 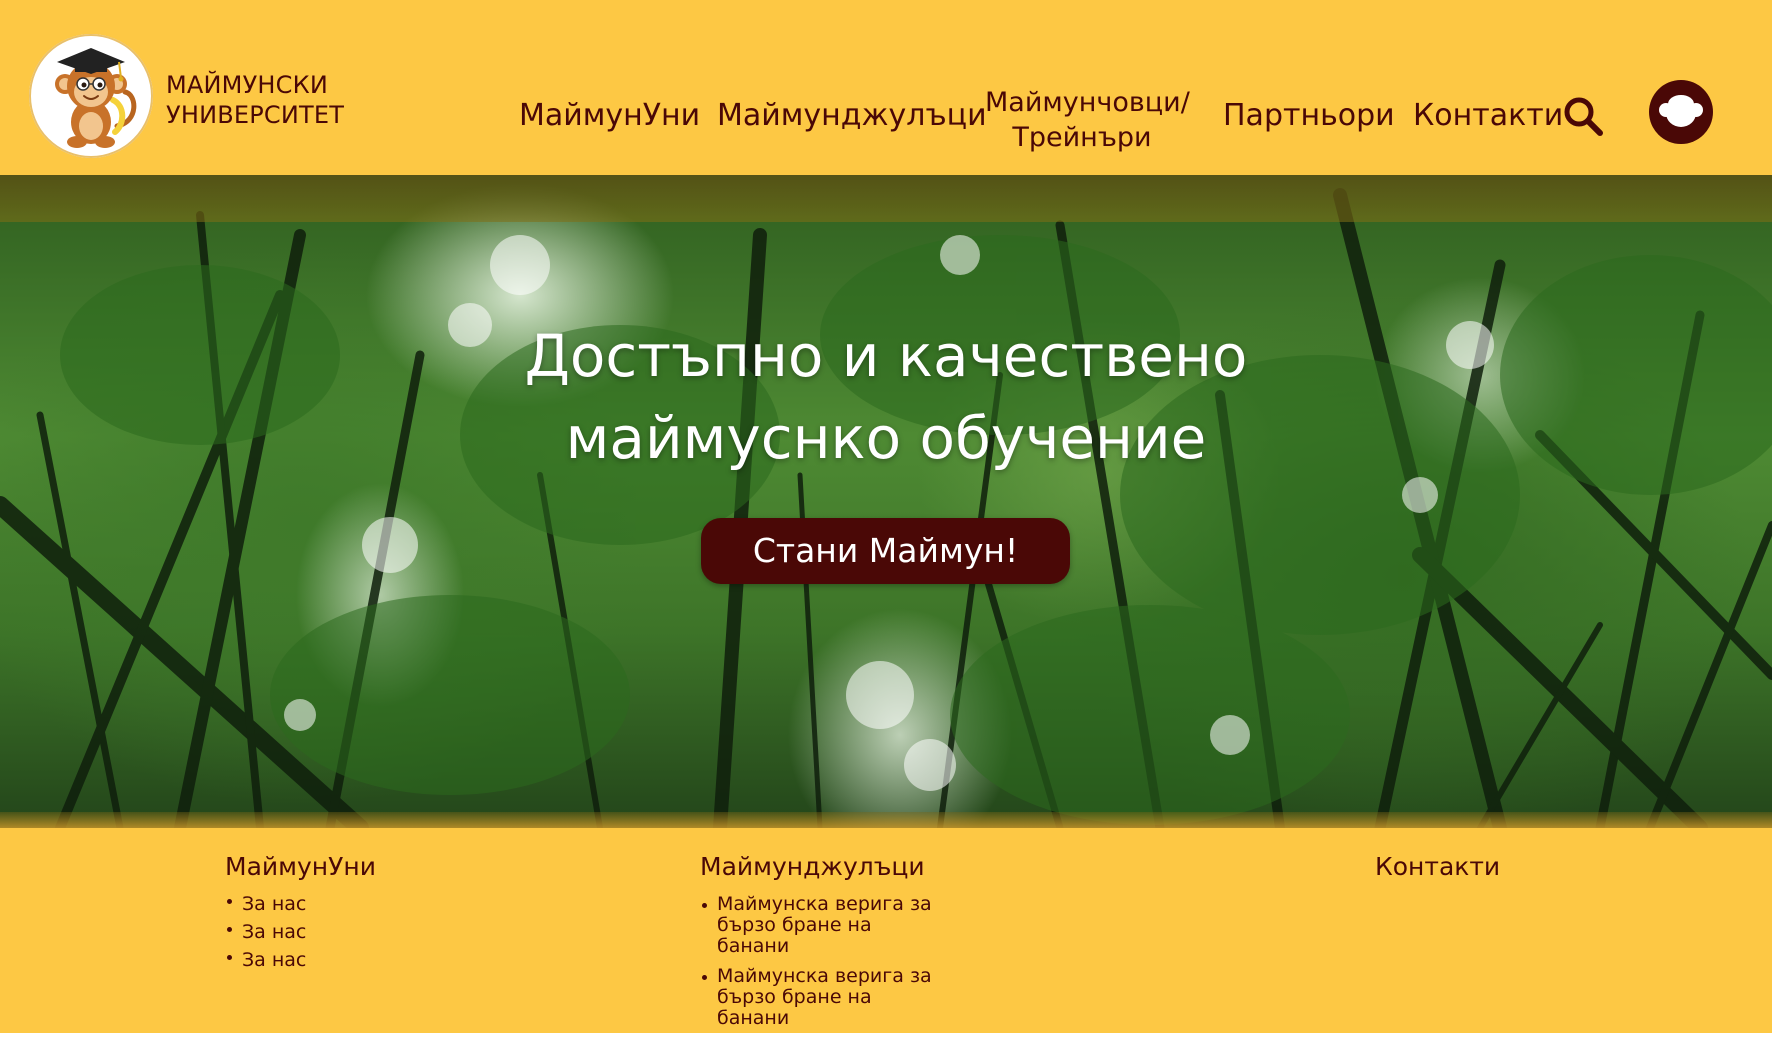 I want to click on profile-button, so click(x=1681, y=112).